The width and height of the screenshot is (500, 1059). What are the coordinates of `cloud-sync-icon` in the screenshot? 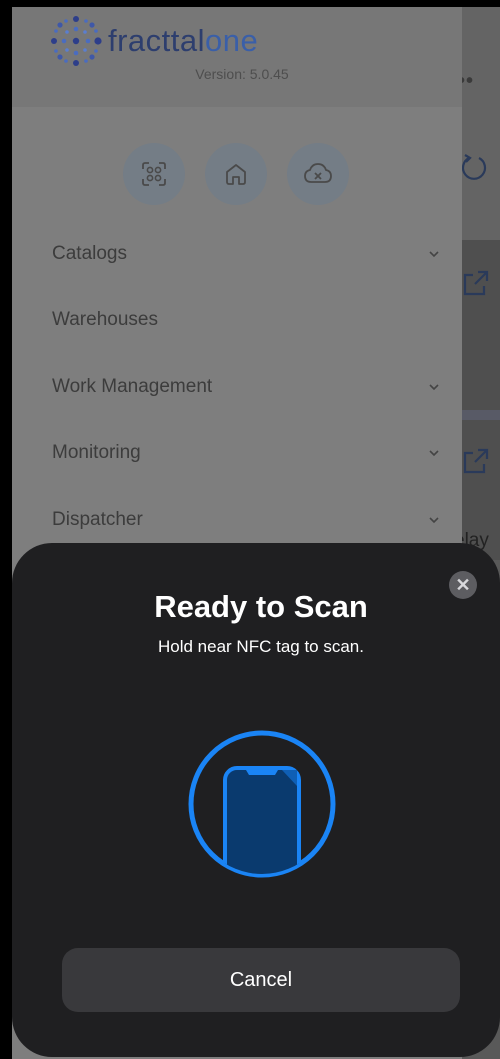 It's located at (318, 173).